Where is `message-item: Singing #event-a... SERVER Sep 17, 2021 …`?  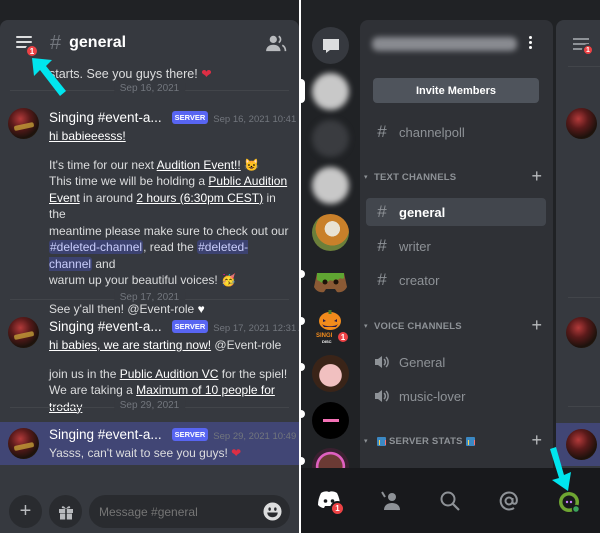 message-item: Singing #event-a... SERVER Sep 17, 2021 … is located at coordinates (149, 362).